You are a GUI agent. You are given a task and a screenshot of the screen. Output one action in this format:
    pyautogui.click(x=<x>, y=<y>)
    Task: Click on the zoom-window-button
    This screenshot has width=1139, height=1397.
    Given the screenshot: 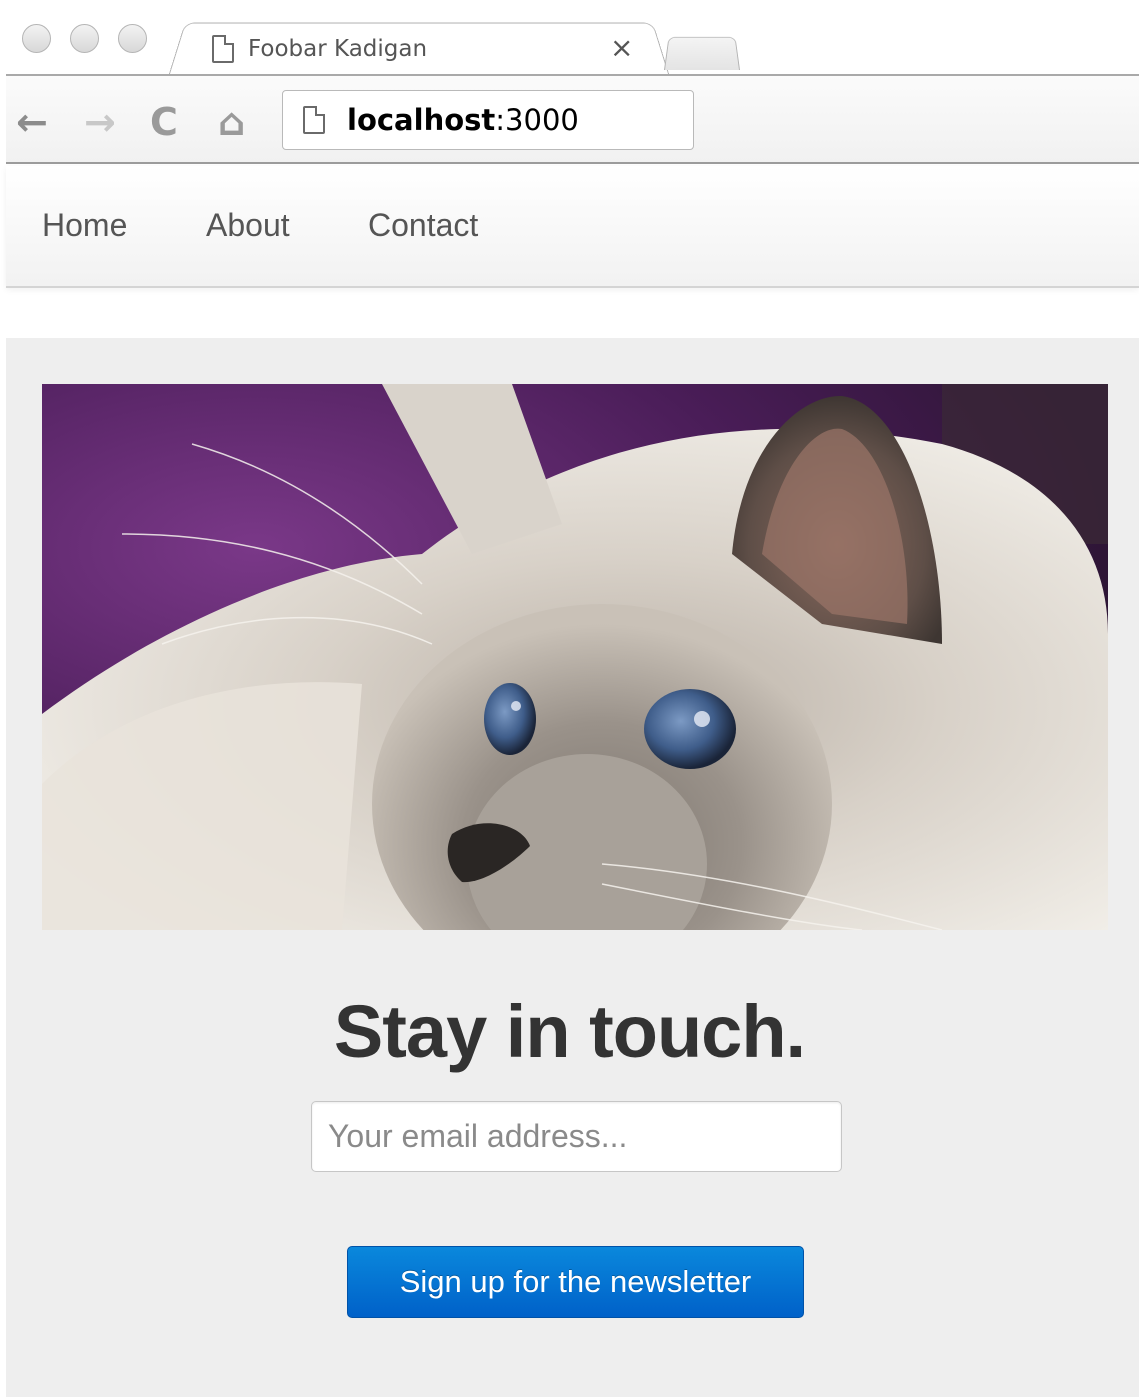 What is the action you would take?
    pyautogui.click(x=132, y=38)
    